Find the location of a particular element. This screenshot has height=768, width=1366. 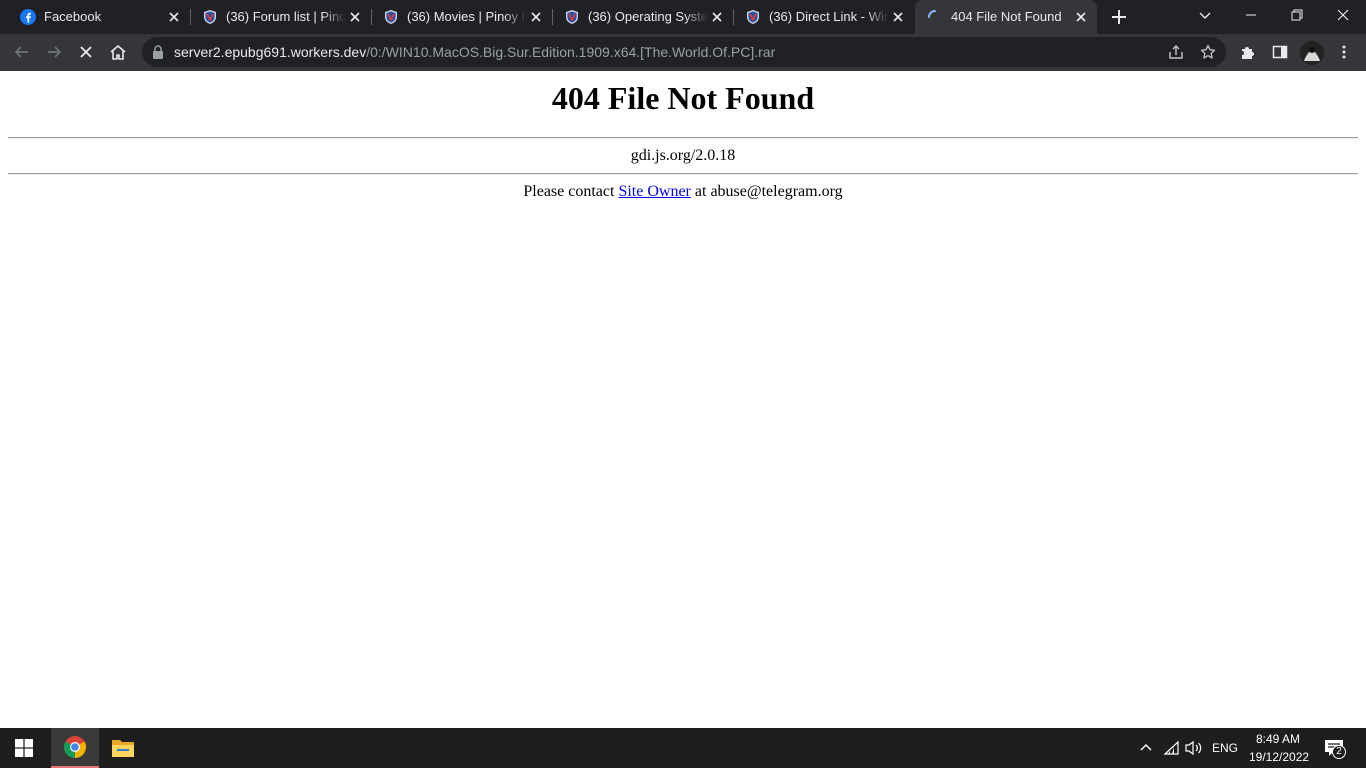

tab-title: (36) Direct Link - Windows is located at coordinates (829, 16).